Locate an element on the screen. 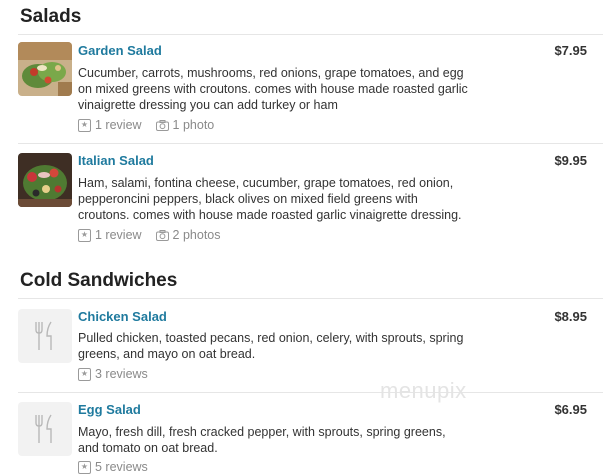  item-meta-egg-salad: ★ 5 reviews is located at coordinates (113, 467).